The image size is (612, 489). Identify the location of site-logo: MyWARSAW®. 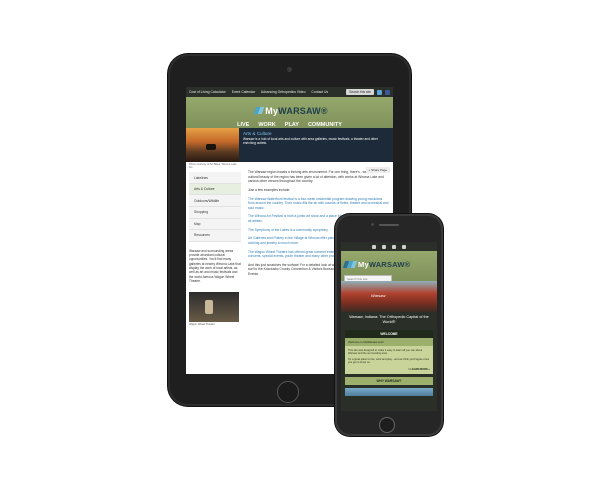
(289, 110).